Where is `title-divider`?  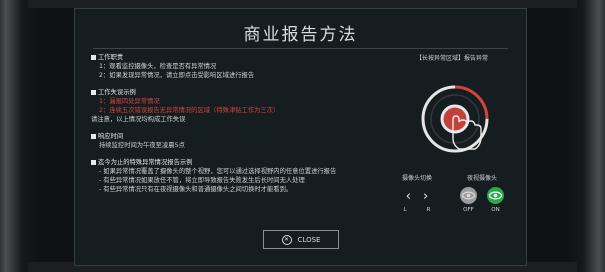 title-divider is located at coordinates (300, 48).